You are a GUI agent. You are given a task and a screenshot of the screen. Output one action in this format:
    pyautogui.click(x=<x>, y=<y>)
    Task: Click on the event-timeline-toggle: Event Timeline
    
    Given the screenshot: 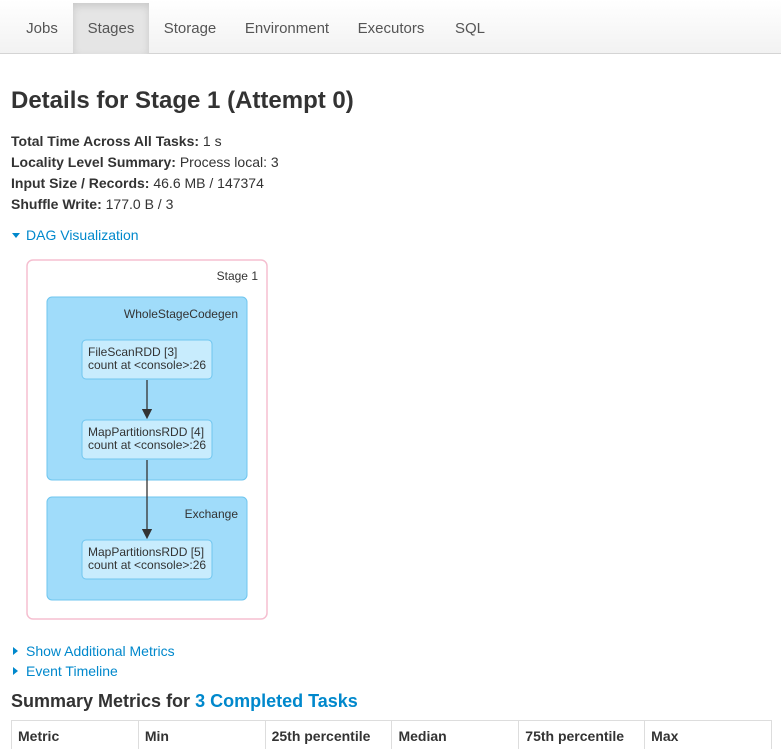 What is the action you would take?
    pyautogui.click(x=64, y=671)
    